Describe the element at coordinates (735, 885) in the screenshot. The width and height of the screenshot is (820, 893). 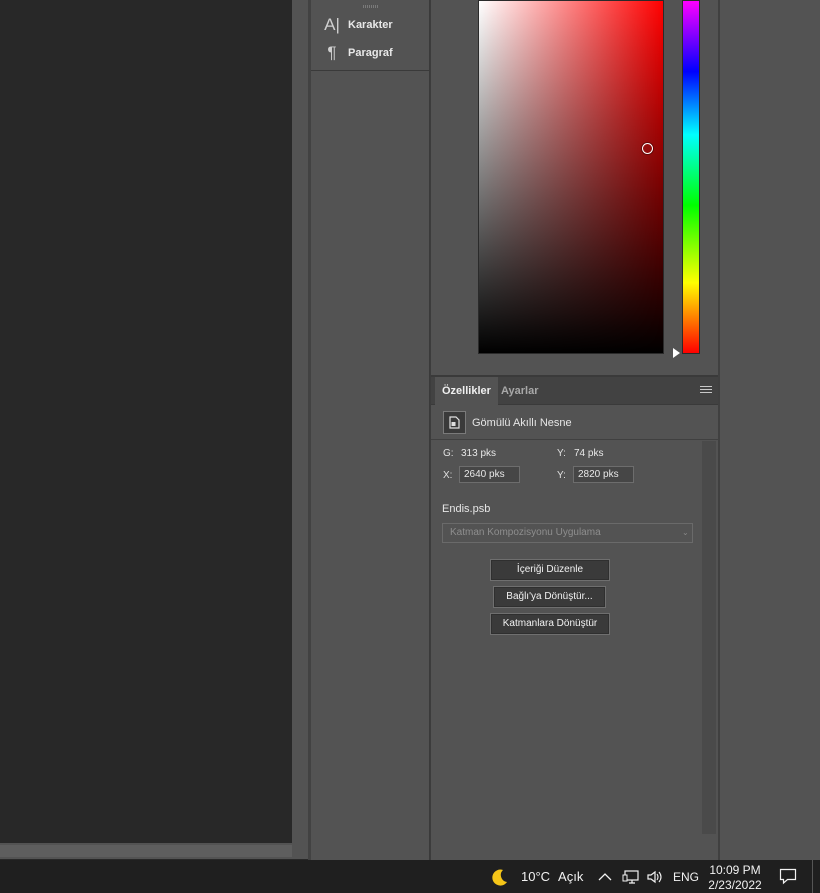
I see `clock-date: 2/23/2022` at that location.